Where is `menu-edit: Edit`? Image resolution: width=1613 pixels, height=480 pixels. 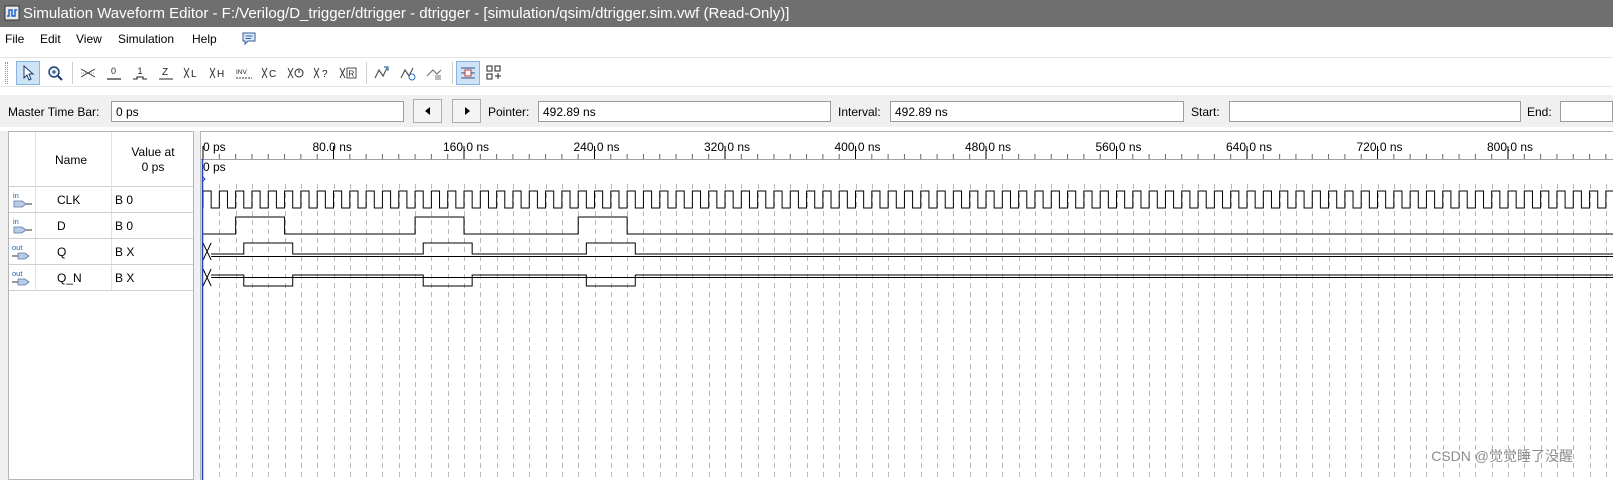 menu-edit: Edit is located at coordinates (50, 39).